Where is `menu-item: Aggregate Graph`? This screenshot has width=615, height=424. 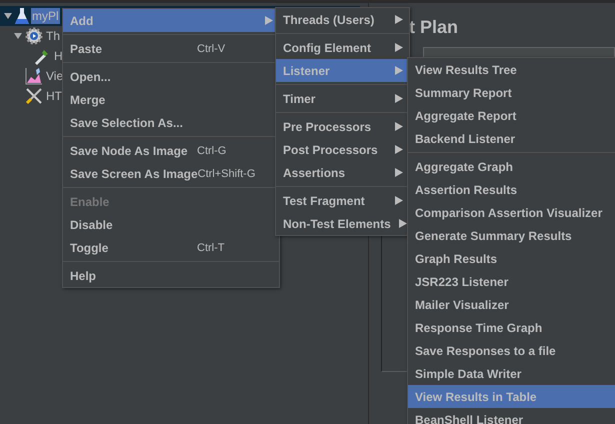
menu-item: Aggregate Graph is located at coordinates (511, 166).